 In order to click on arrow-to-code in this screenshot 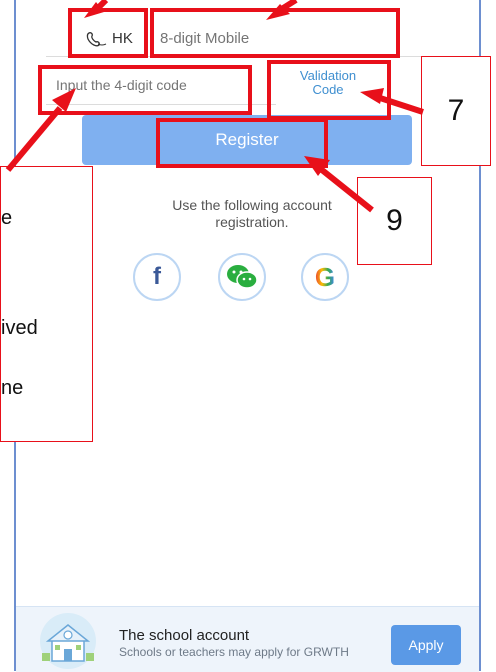, I will do `click(34, 139)`.